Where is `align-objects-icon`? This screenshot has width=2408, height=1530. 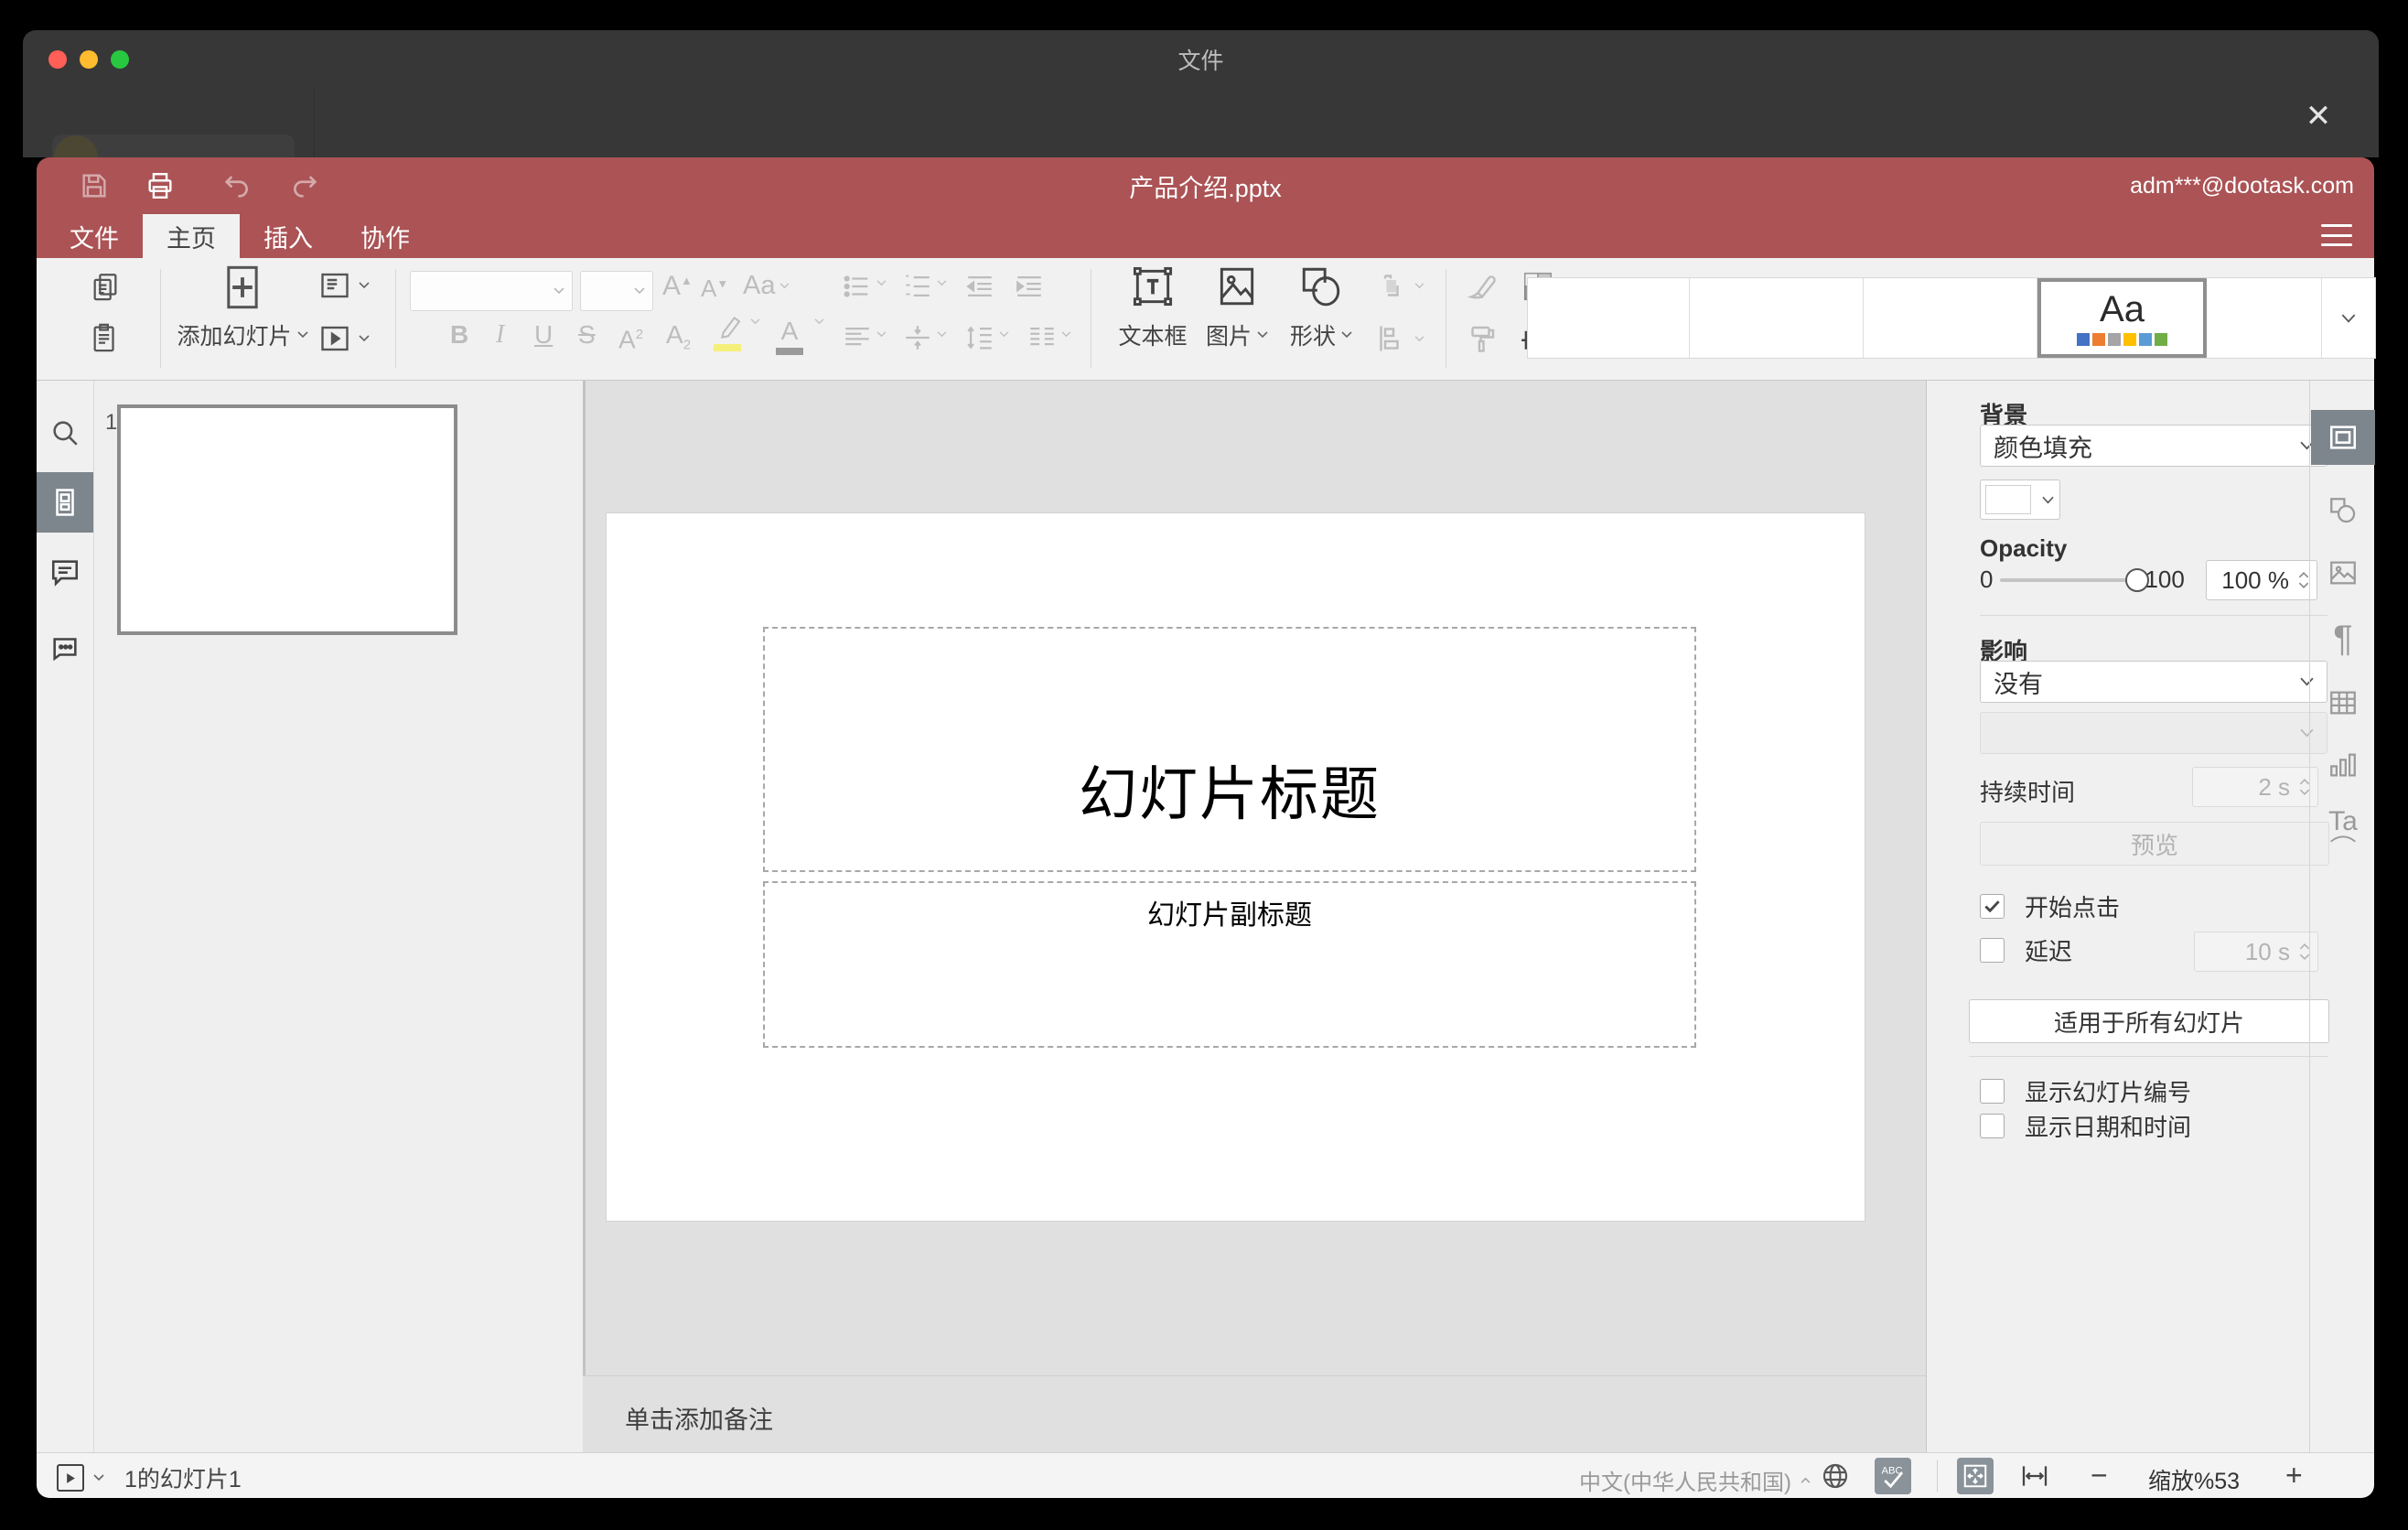 align-objects-icon is located at coordinates (1399, 338).